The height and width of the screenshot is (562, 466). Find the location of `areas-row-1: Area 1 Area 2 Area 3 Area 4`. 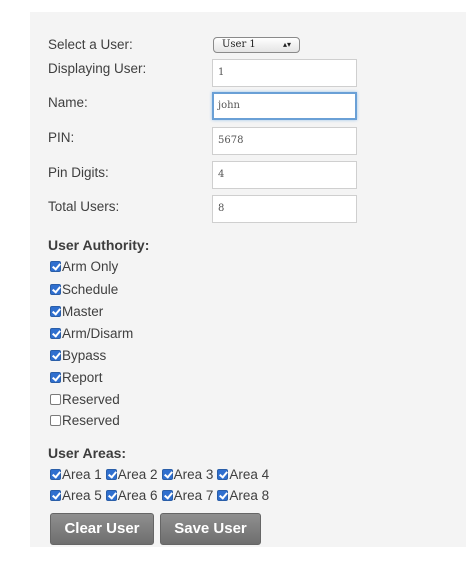

areas-row-1: Area 1 Area 2 Area 3 Area 4 is located at coordinates (161, 475).